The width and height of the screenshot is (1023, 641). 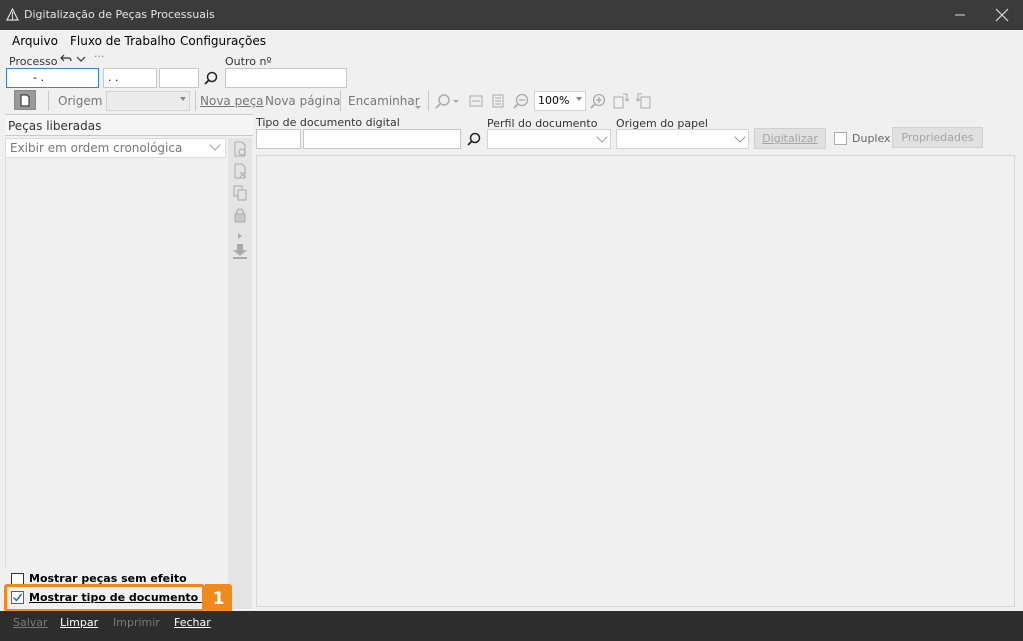 I want to click on new-page-button: Nova página, so click(x=302, y=101).